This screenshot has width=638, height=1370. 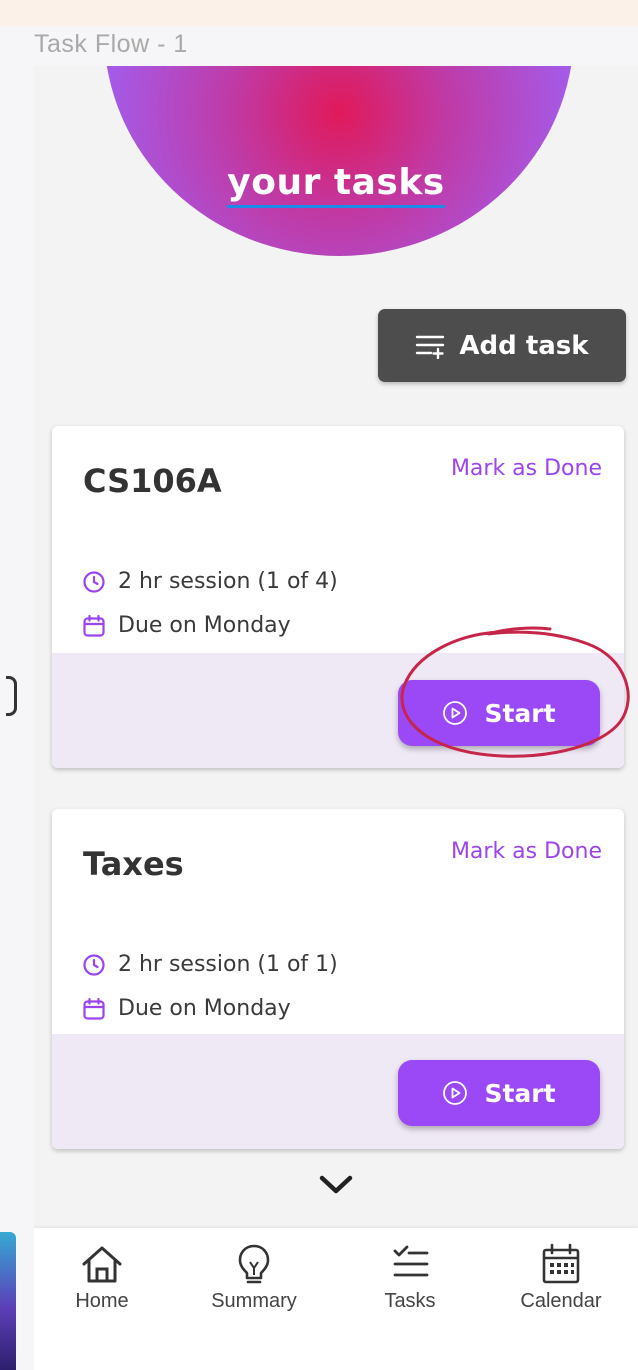 I want to click on session-info: 2 hr session (1 of 4), so click(x=210, y=581).